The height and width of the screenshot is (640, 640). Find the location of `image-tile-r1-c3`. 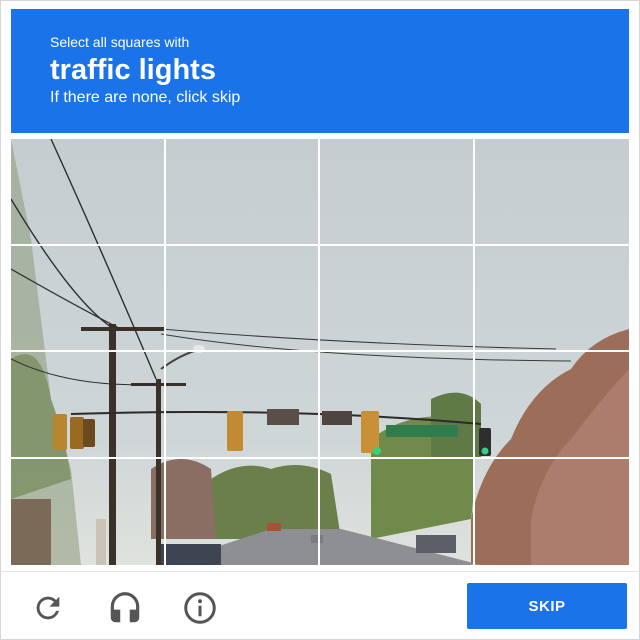

image-tile-r1-c3 is located at coordinates (397, 192).